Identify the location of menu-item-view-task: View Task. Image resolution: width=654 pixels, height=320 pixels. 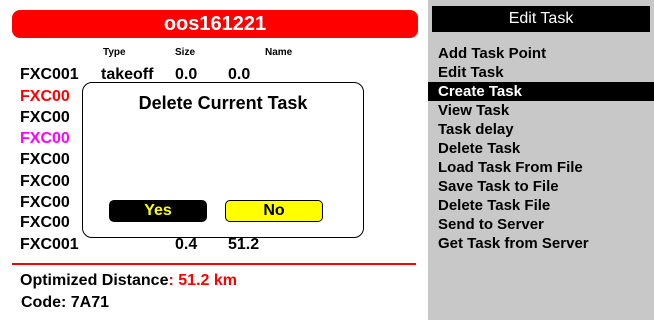
(541, 110).